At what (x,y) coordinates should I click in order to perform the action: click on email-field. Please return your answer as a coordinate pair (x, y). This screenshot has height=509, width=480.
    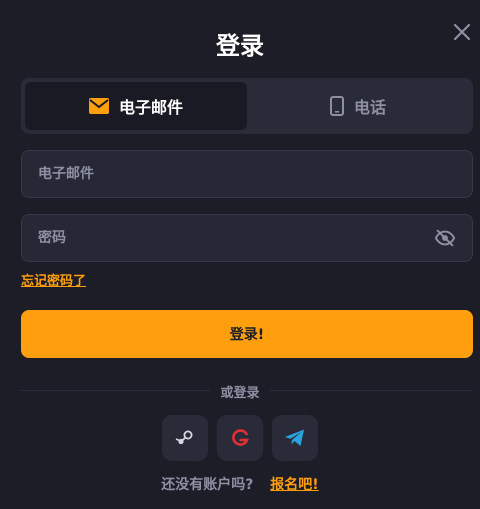
    Looking at the image, I should click on (247, 174).